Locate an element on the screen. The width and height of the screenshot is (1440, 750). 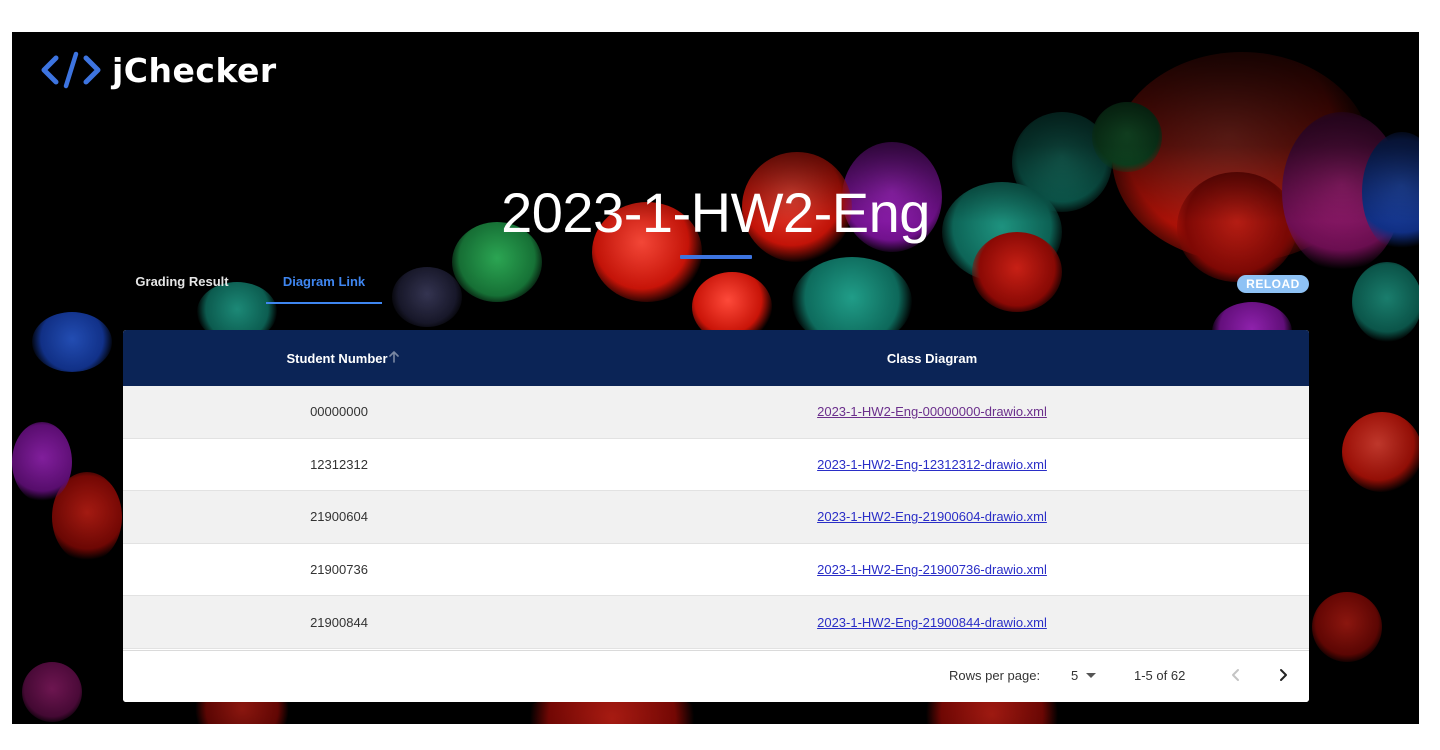
class-diagram-cell: 2023-1-HW2-Eng-21900604-drawio.xml is located at coordinates (932, 516).